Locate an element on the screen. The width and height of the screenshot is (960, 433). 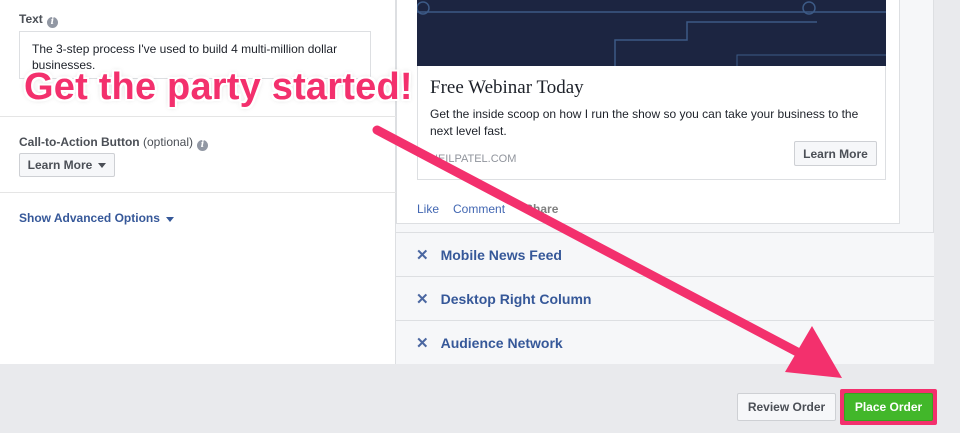
circuit-graphic is located at coordinates (651, 33).